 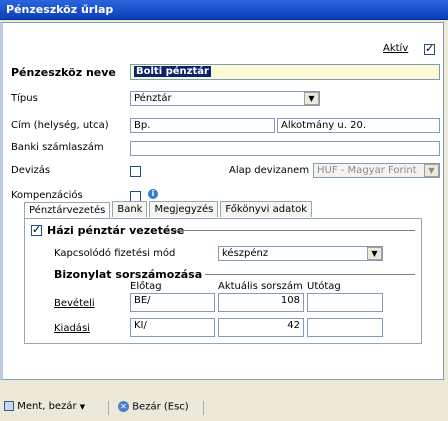 What do you see at coordinates (293, 325) in the screenshot?
I see `expense-current-value: 42` at bounding box center [293, 325].